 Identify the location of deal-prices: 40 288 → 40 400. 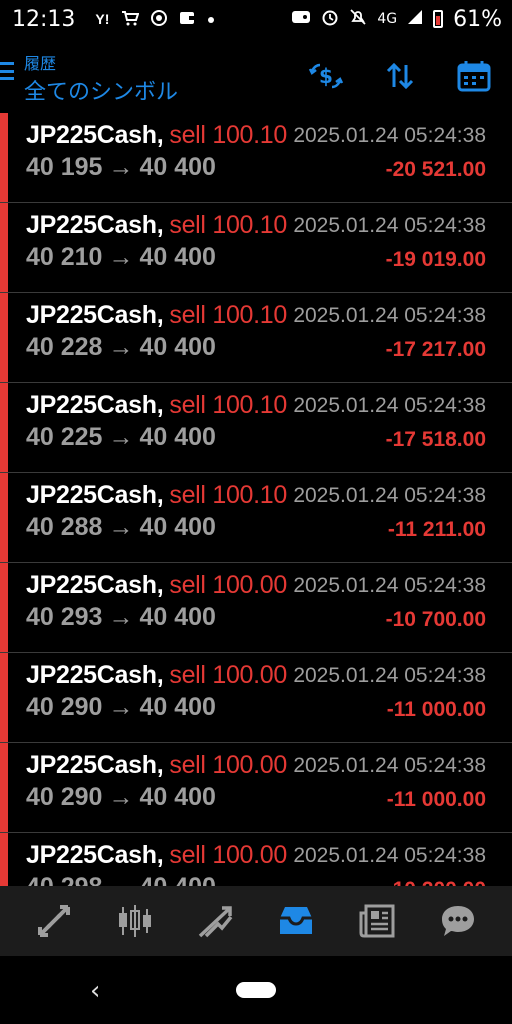
(121, 527).